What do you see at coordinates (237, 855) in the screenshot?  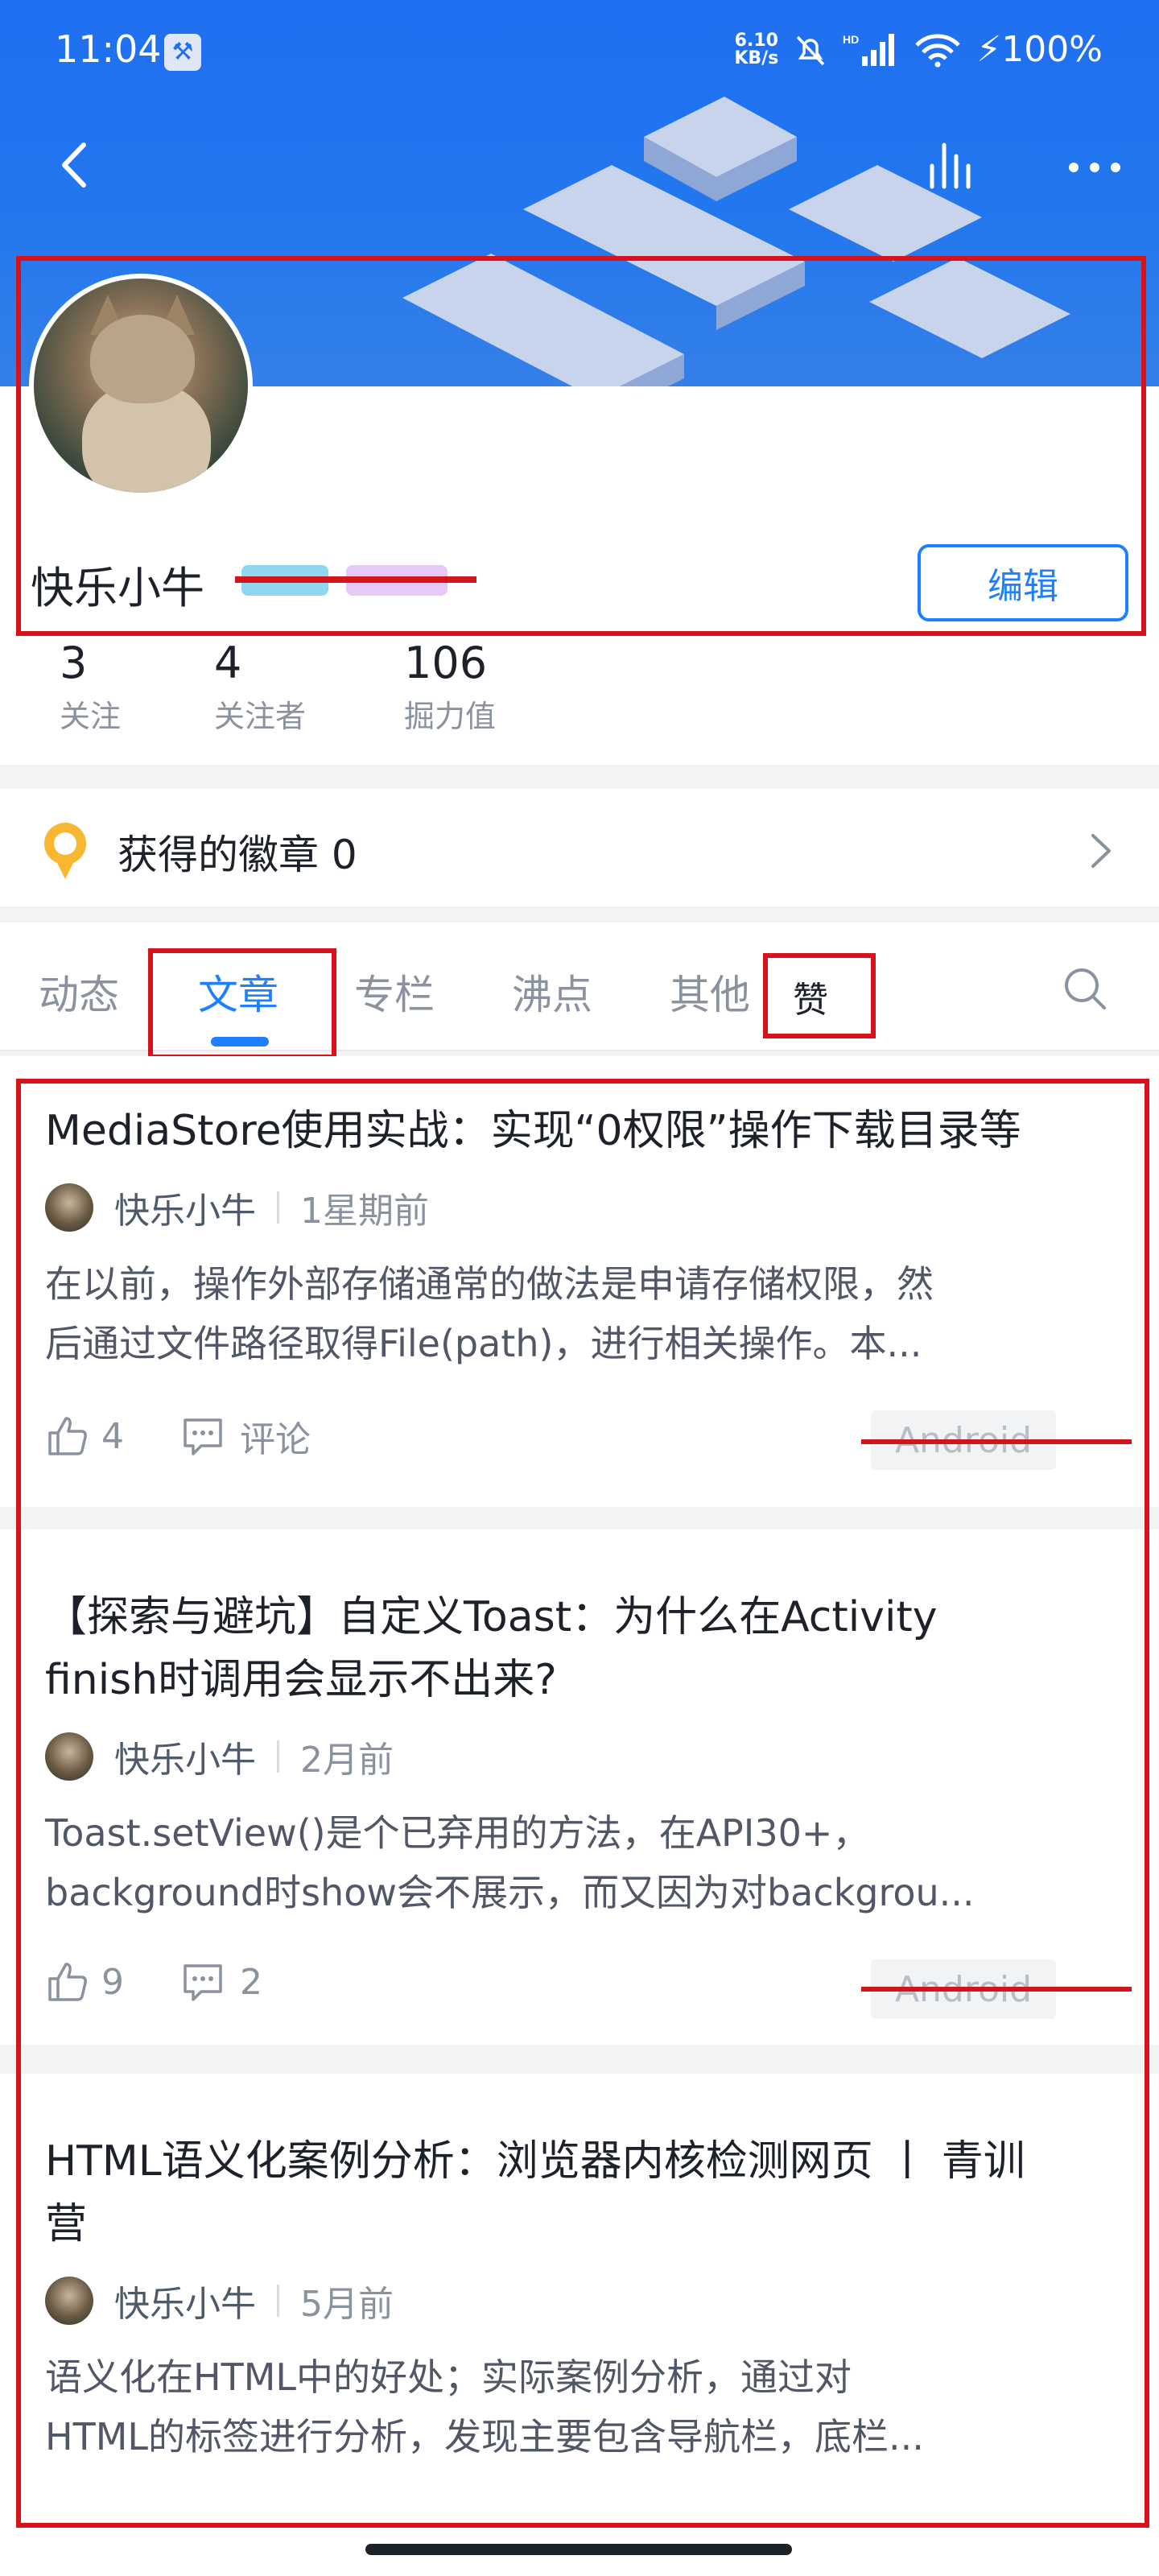 I see `badges-label: 获得的徽章 0` at bounding box center [237, 855].